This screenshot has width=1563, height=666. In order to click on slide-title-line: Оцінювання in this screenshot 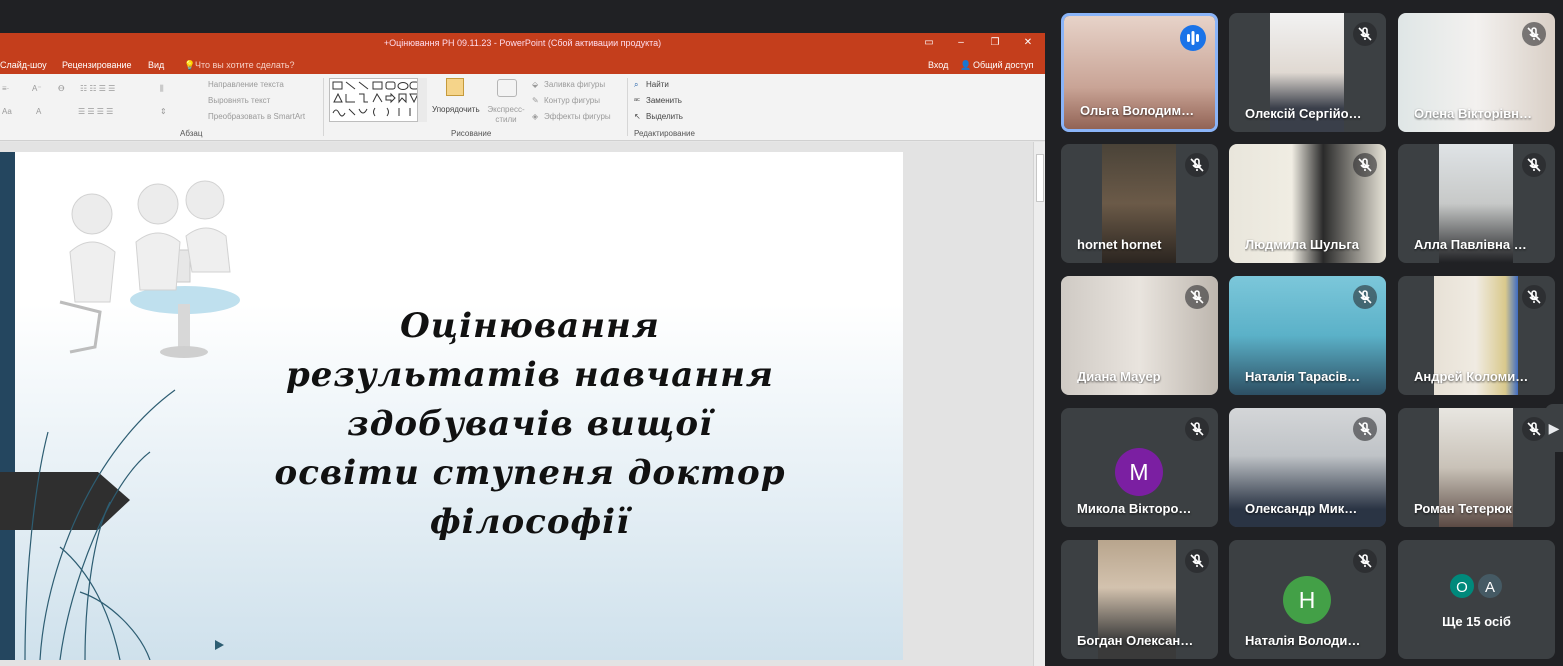, I will do `click(530, 326)`.